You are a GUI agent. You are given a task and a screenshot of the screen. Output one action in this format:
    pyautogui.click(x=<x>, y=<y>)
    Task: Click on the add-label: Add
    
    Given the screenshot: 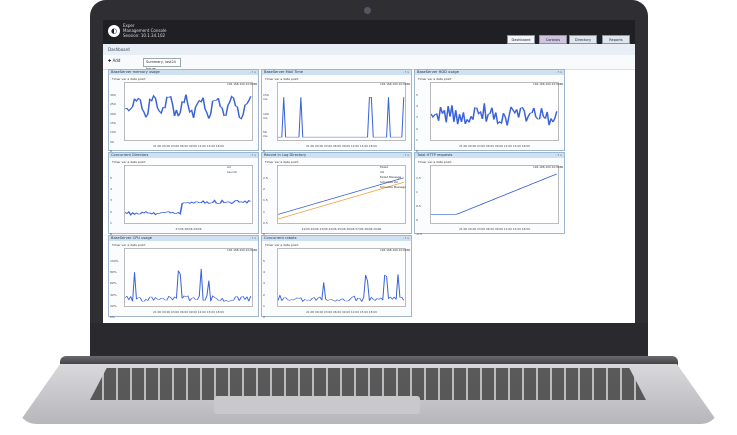 What is the action you would take?
    pyautogui.click(x=117, y=60)
    